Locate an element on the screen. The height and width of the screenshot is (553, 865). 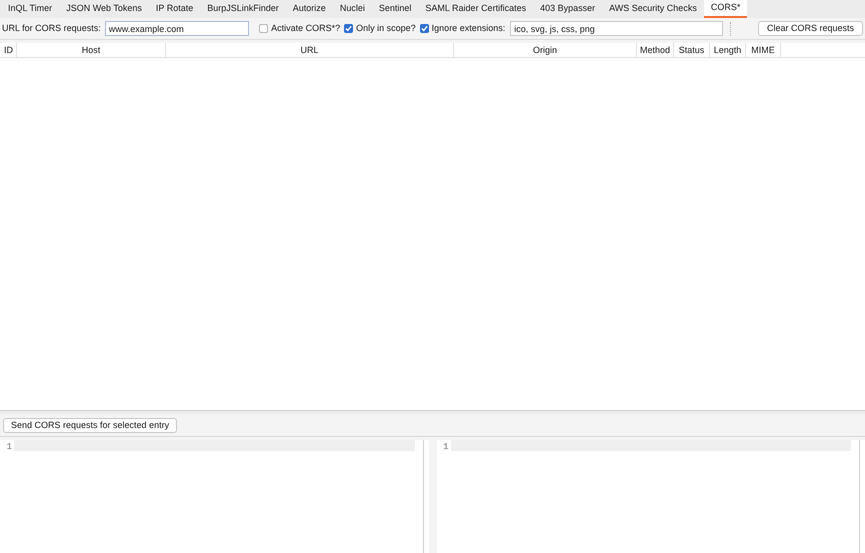
send-button: Send CORS requests for selected entry is located at coordinates (90, 425).